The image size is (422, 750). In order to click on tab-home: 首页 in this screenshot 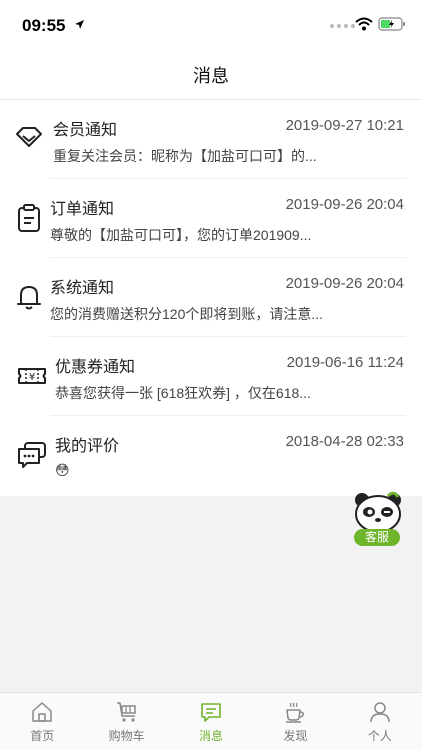, I will do `click(42, 721)`.